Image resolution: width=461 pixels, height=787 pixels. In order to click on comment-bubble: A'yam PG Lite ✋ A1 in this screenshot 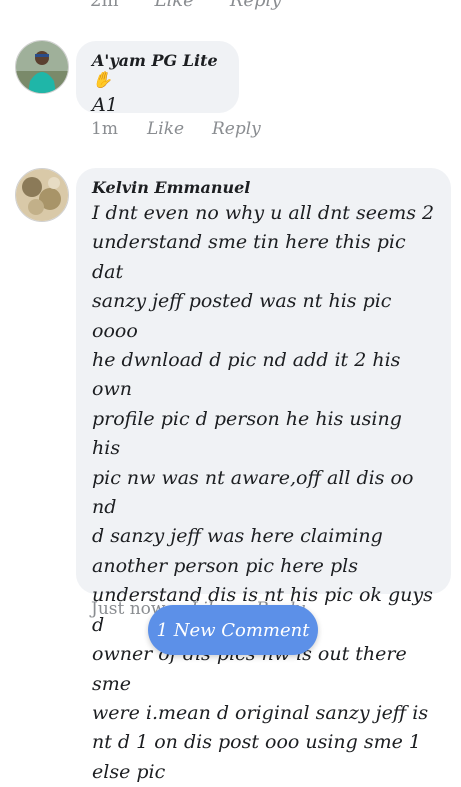, I will do `click(157, 78)`.